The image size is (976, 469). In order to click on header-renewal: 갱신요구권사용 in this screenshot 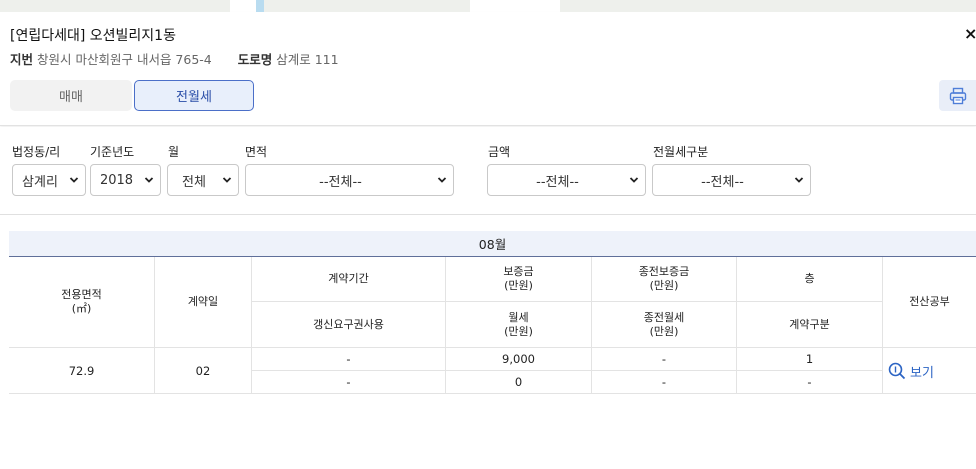, I will do `click(348, 324)`.